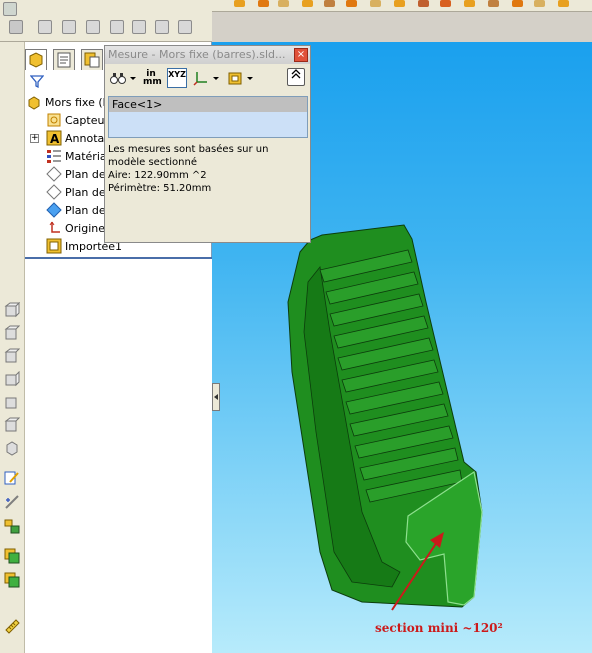 This screenshot has width=592, height=653. Describe the element at coordinates (563, 3) in the screenshot. I see `view-tool-15-icon` at that location.